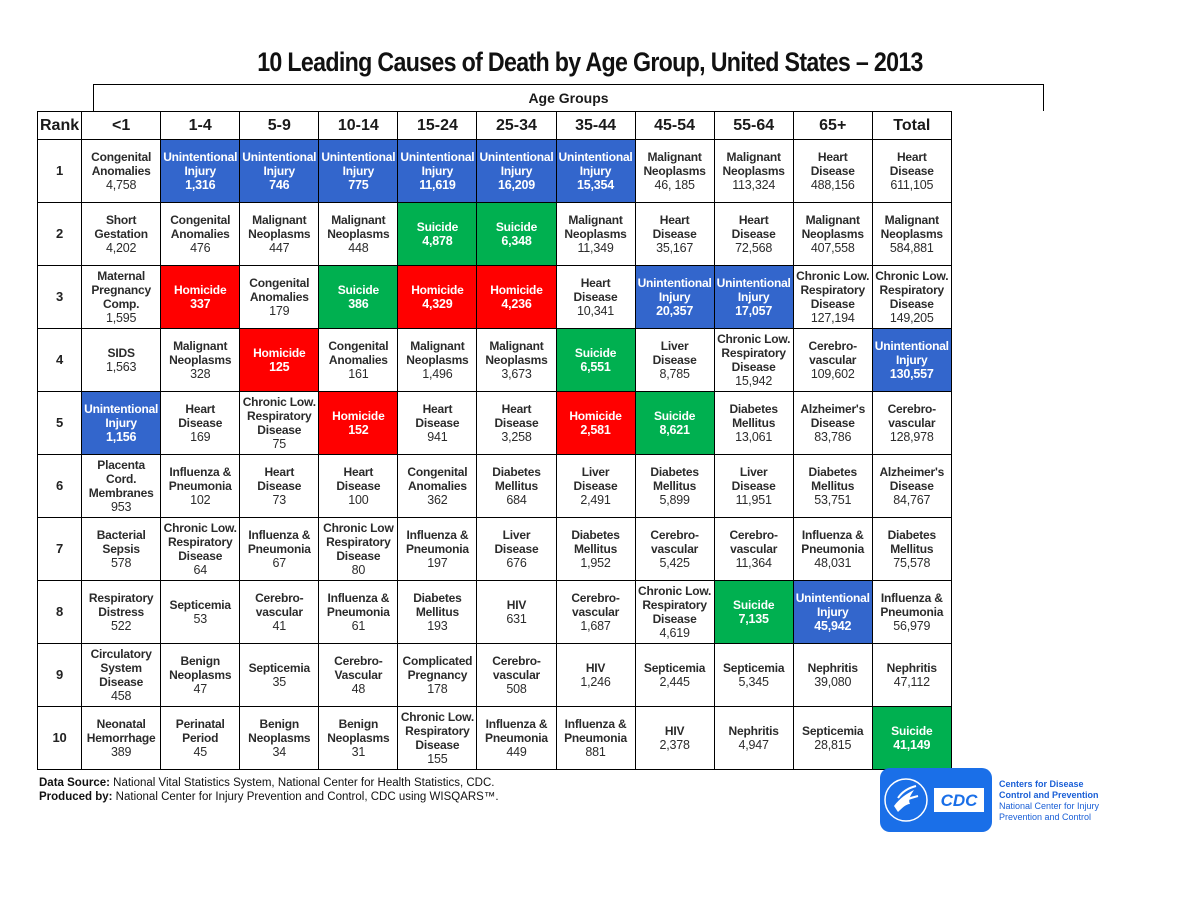 The image size is (1180, 900). I want to click on cause-cell: Complicated Pregnancy 178, so click(437, 675).